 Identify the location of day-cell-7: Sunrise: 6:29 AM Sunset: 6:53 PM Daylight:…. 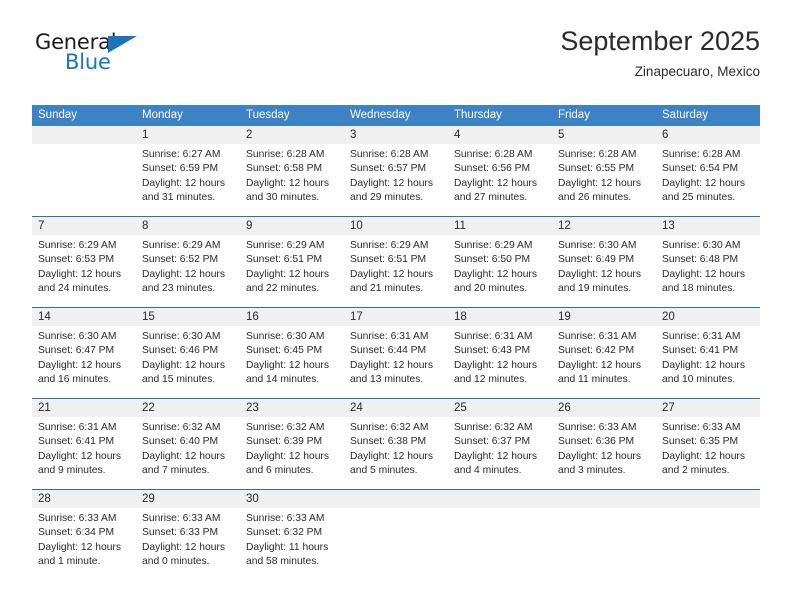
(84, 271).